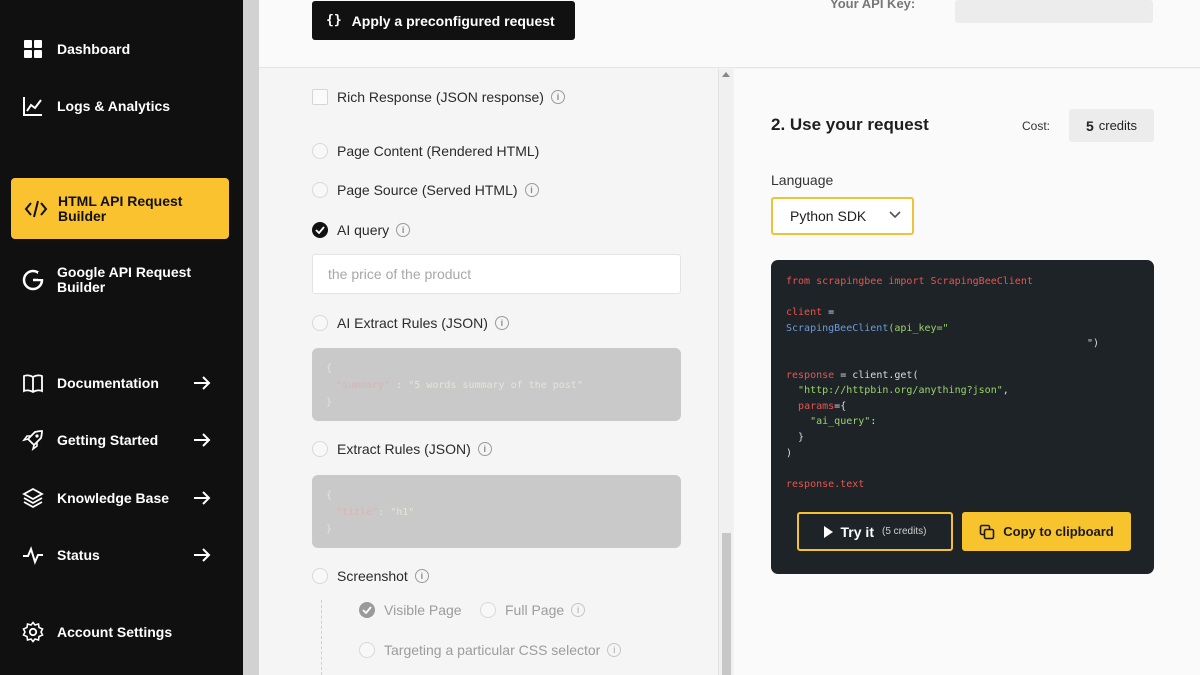 The width and height of the screenshot is (1200, 675). Describe the element at coordinates (94, 49) in the screenshot. I see `sidebar-item-label: Dashboard` at that location.